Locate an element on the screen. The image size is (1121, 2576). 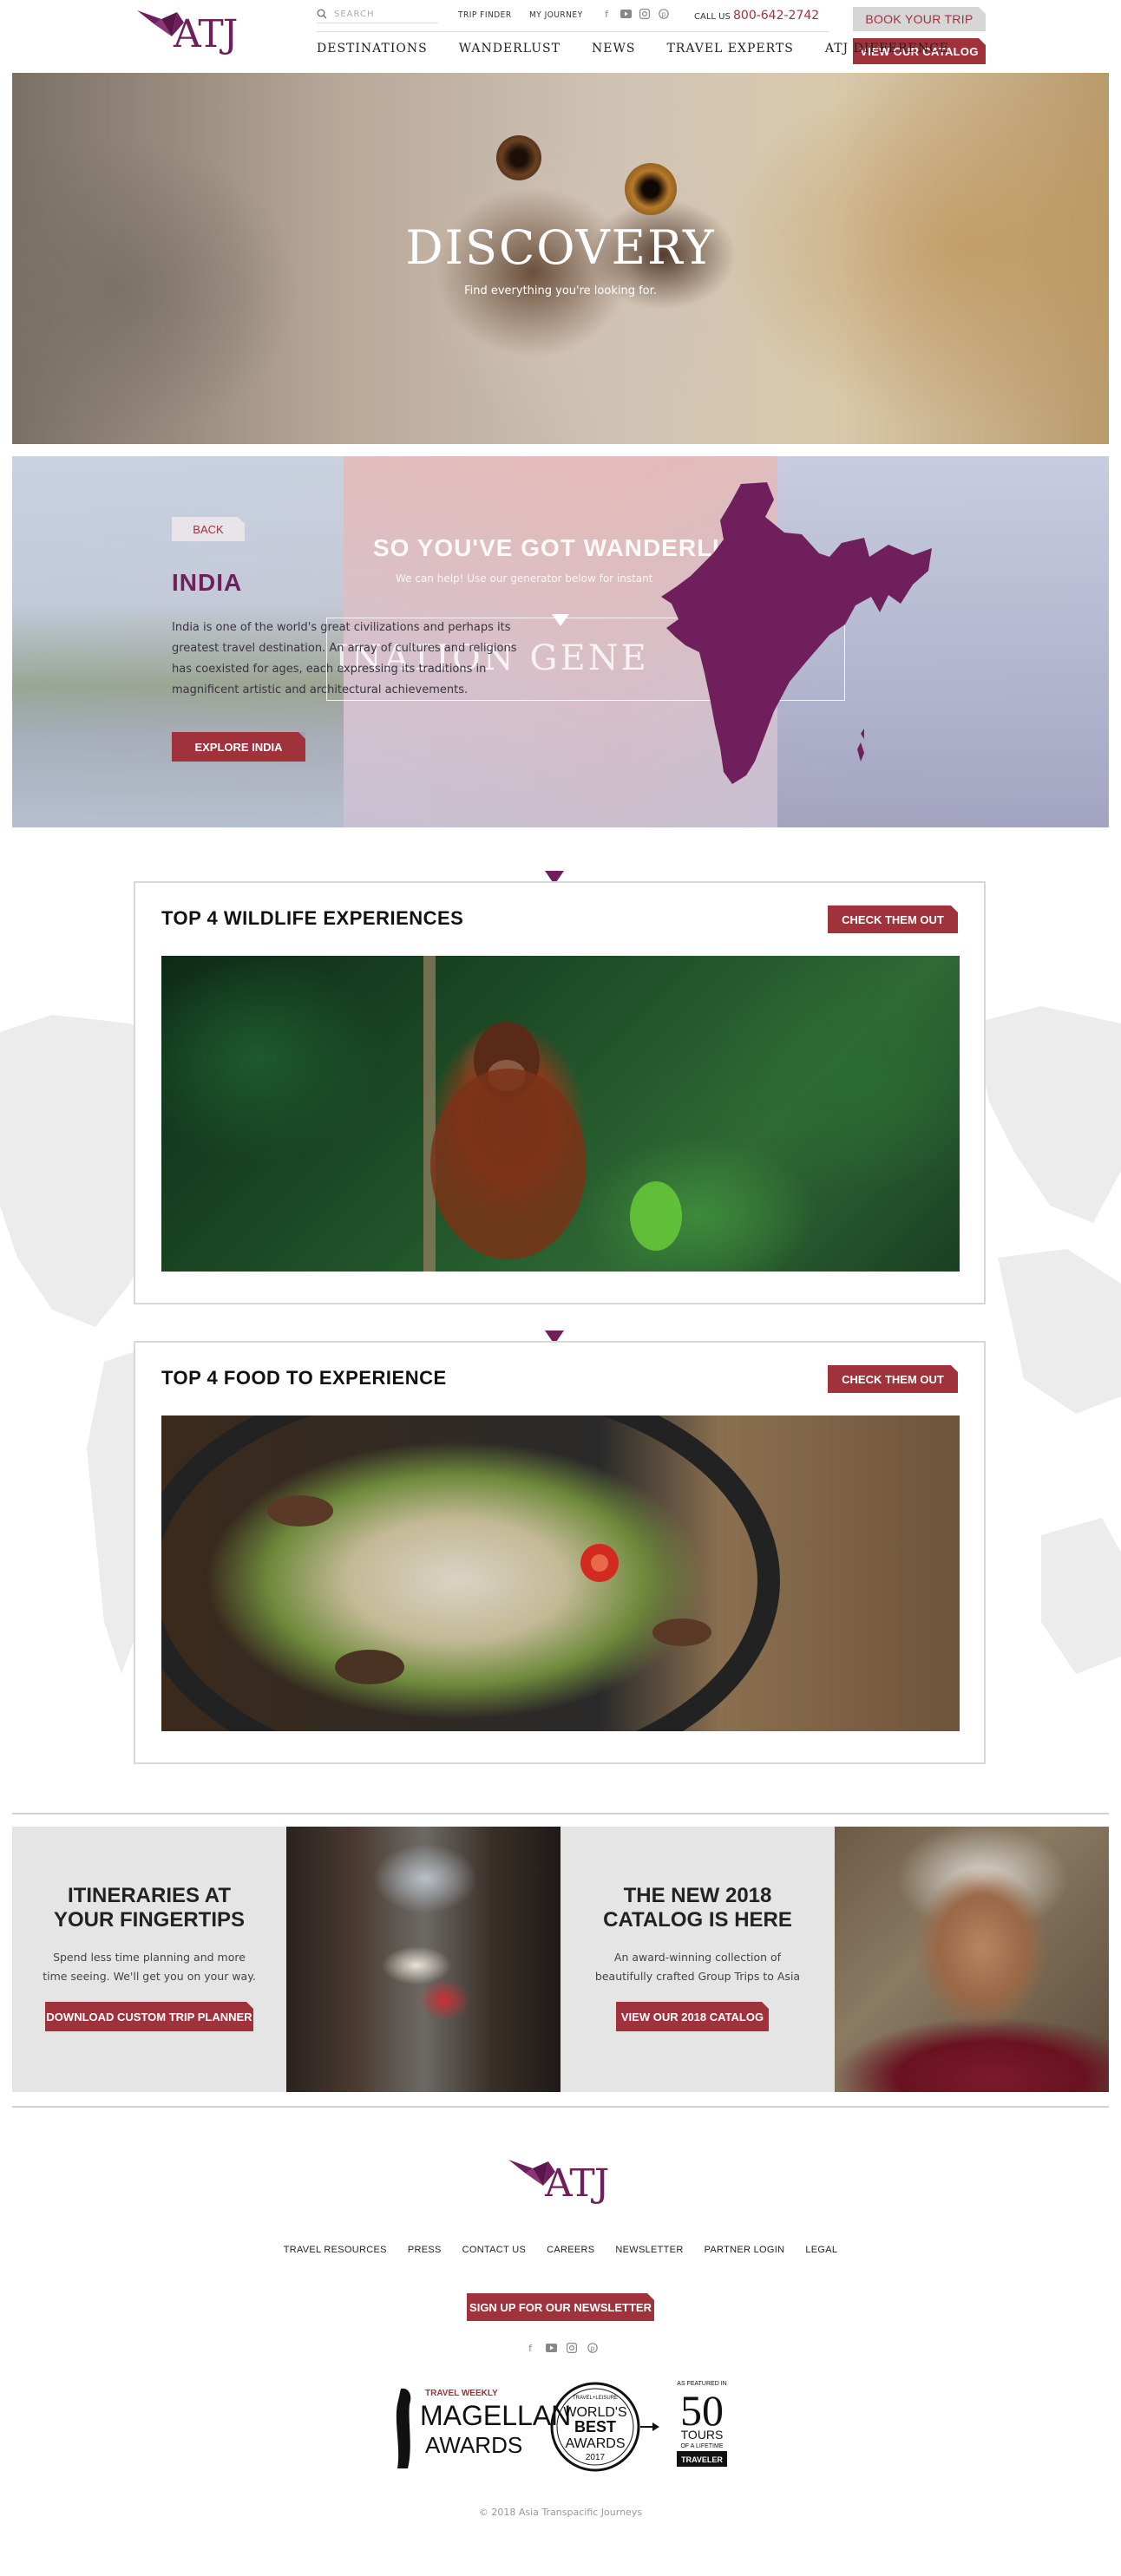
download-planner-label: DOWNLOAD CUSTOM TRIP PLANNER is located at coordinates (149, 2017).